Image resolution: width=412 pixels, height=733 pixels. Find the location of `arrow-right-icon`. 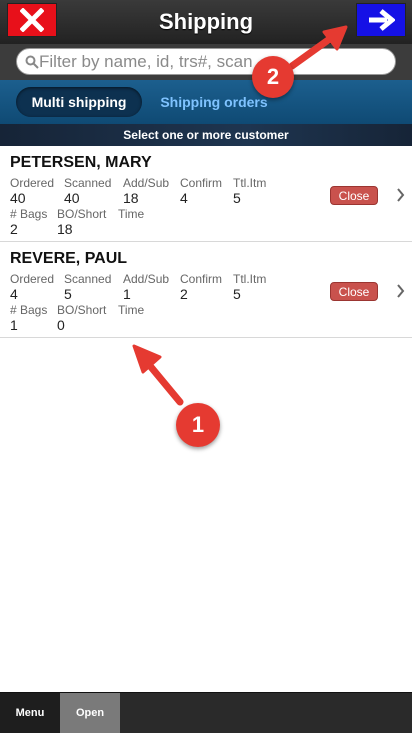

arrow-right-icon is located at coordinates (382, 20).